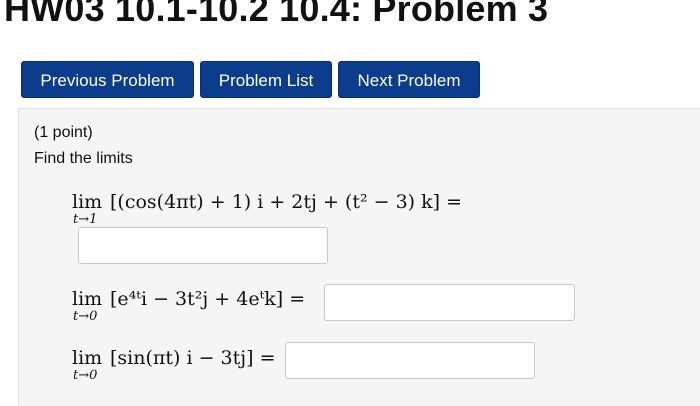  What do you see at coordinates (87, 306) in the screenshot?
I see `limit-2-operator: lim t→0` at bounding box center [87, 306].